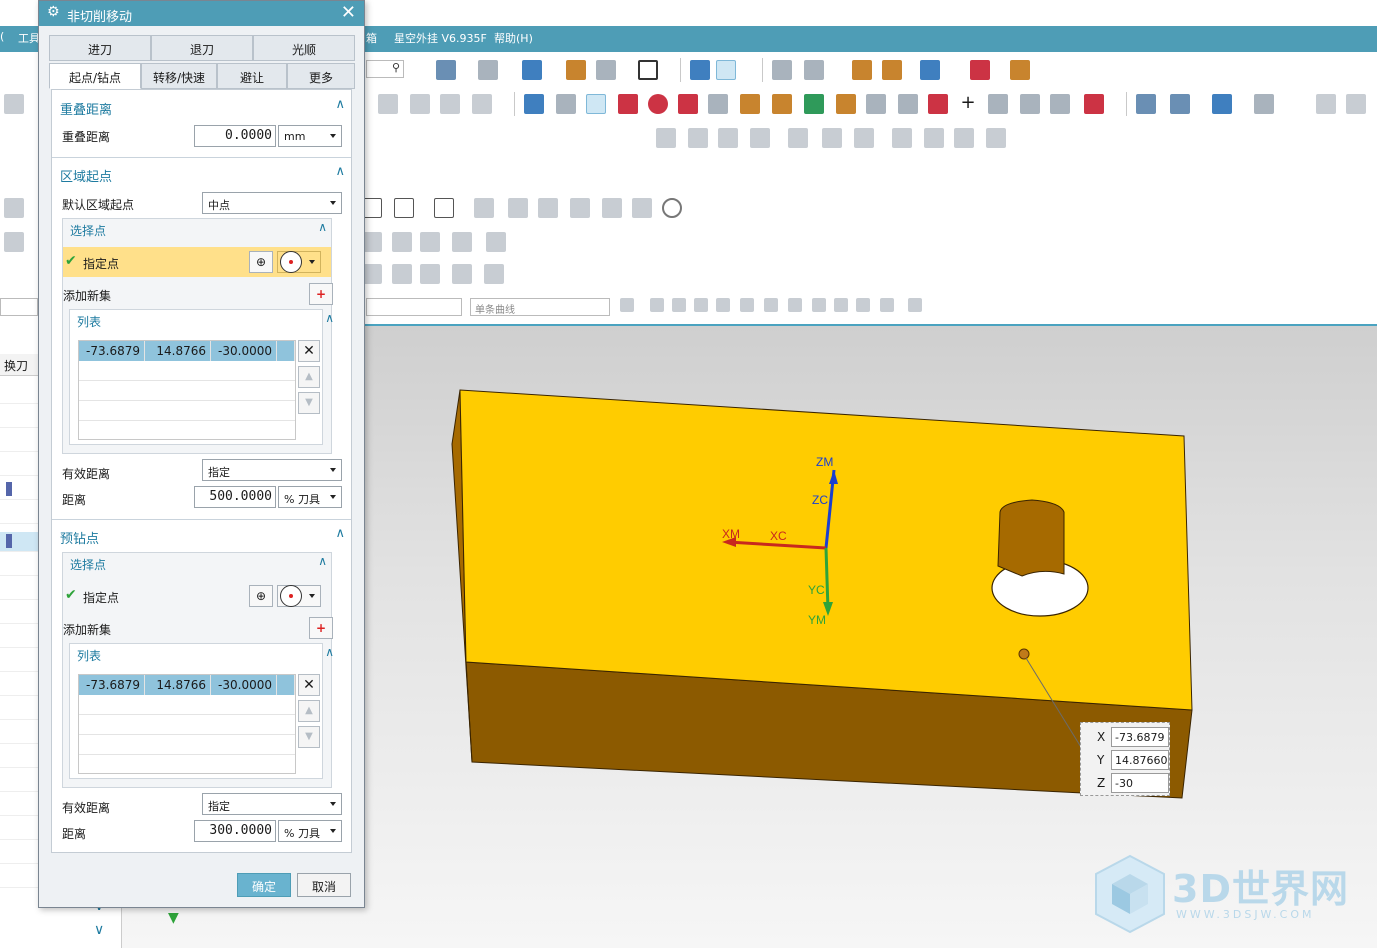 The width and height of the screenshot is (1377, 950). I want to click on display4-icon, so click(1264, 104).